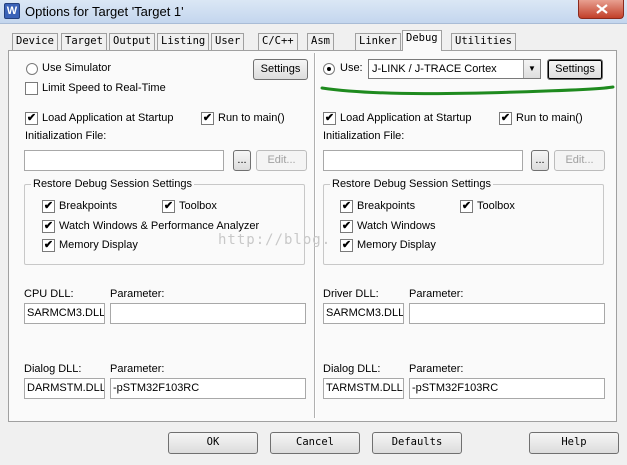 Image resolution: width=627 pixels, height=465 pixels. Describe the element at coordinates (77, 68) in the screenshot. I see `use-simulator-label: Use Simulator` at that location.